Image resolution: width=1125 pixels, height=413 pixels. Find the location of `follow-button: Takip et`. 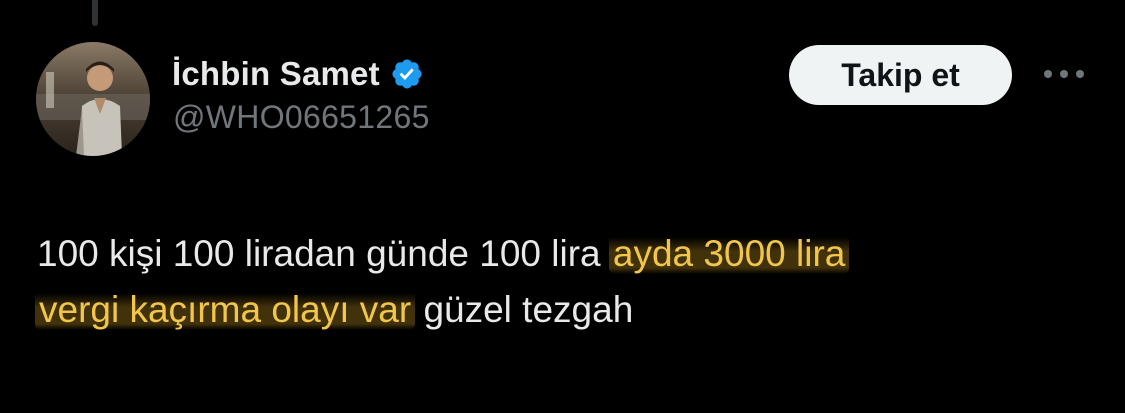

follow-button: Takip et is located at coordinates (900, 75).